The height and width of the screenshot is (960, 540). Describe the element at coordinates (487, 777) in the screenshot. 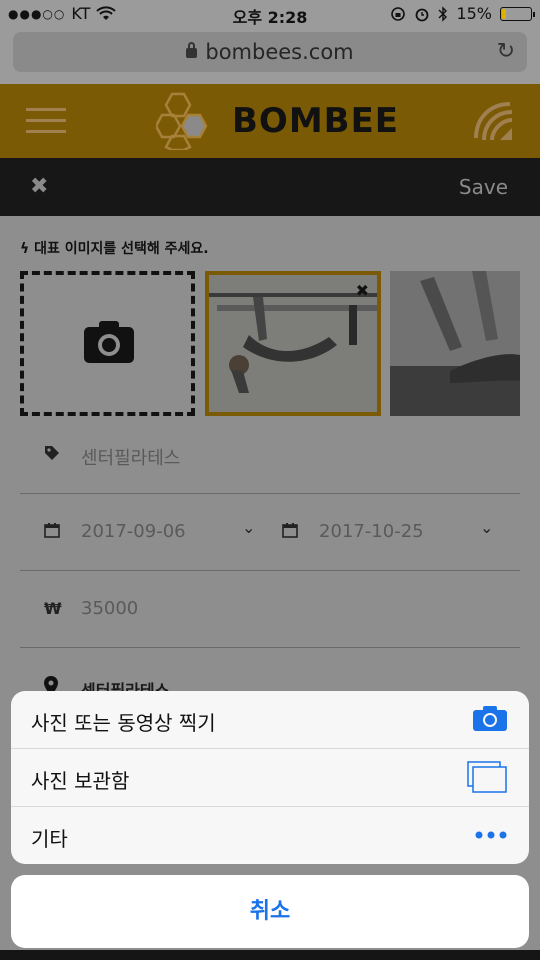

I see `photo-library-icon` at that location.